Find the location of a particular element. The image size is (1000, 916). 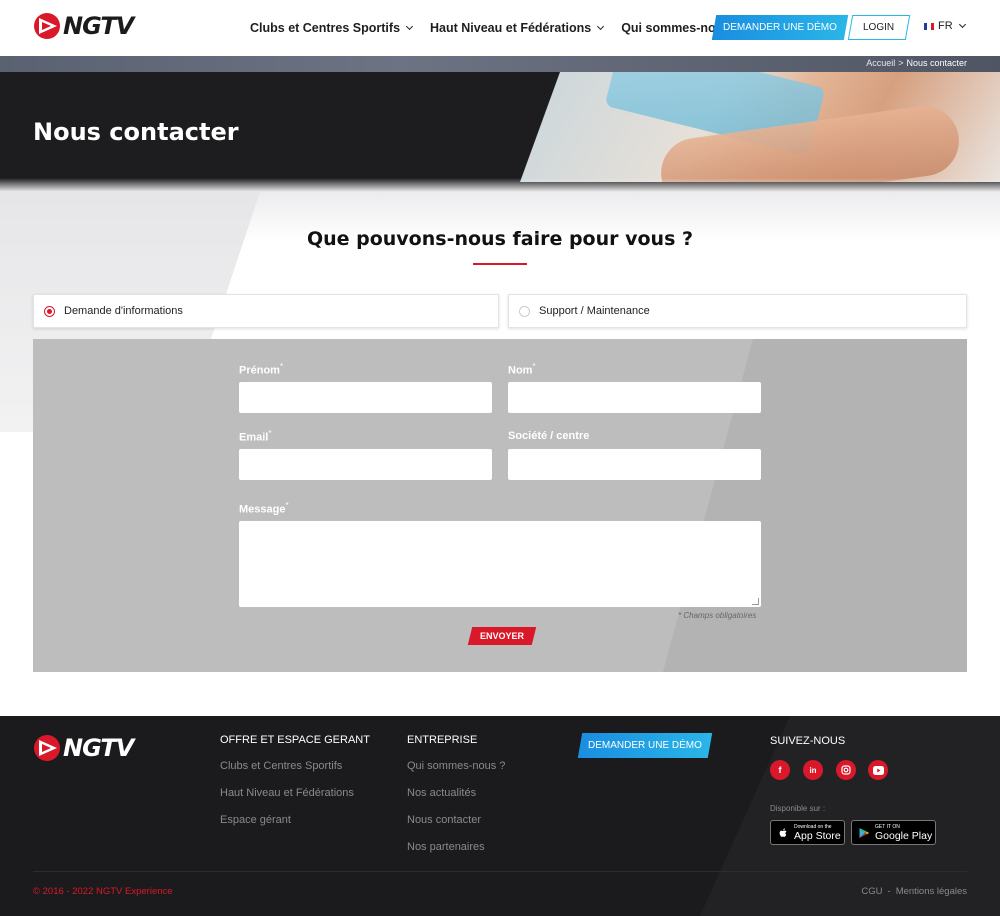

message-label: Message* is located at coordinates (264, 508).